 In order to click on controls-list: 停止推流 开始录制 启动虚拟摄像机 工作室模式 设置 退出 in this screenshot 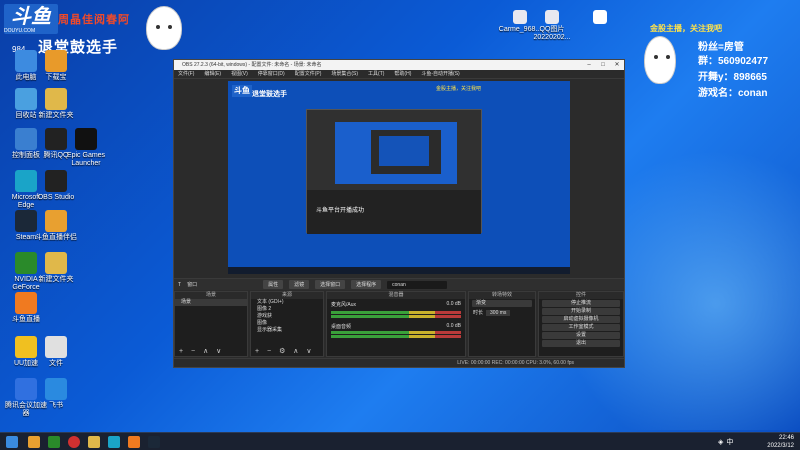, I will do `click(581, 323)`.